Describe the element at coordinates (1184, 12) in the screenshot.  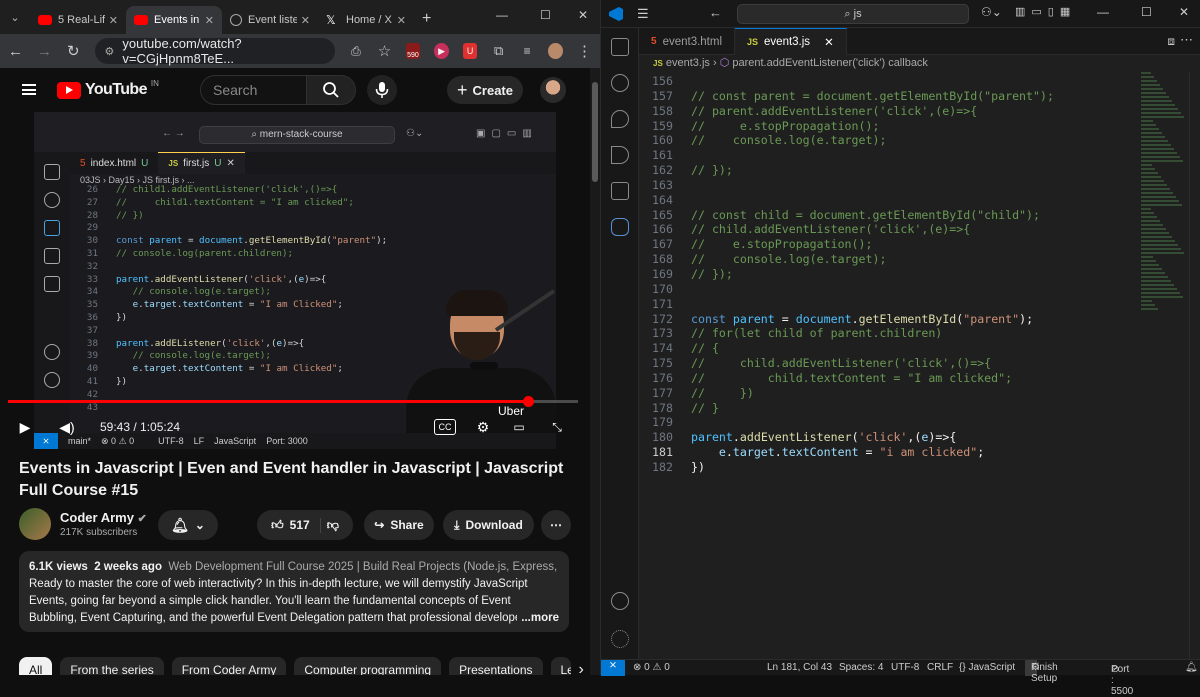
I see `close-window-icon: ✕` at that location.